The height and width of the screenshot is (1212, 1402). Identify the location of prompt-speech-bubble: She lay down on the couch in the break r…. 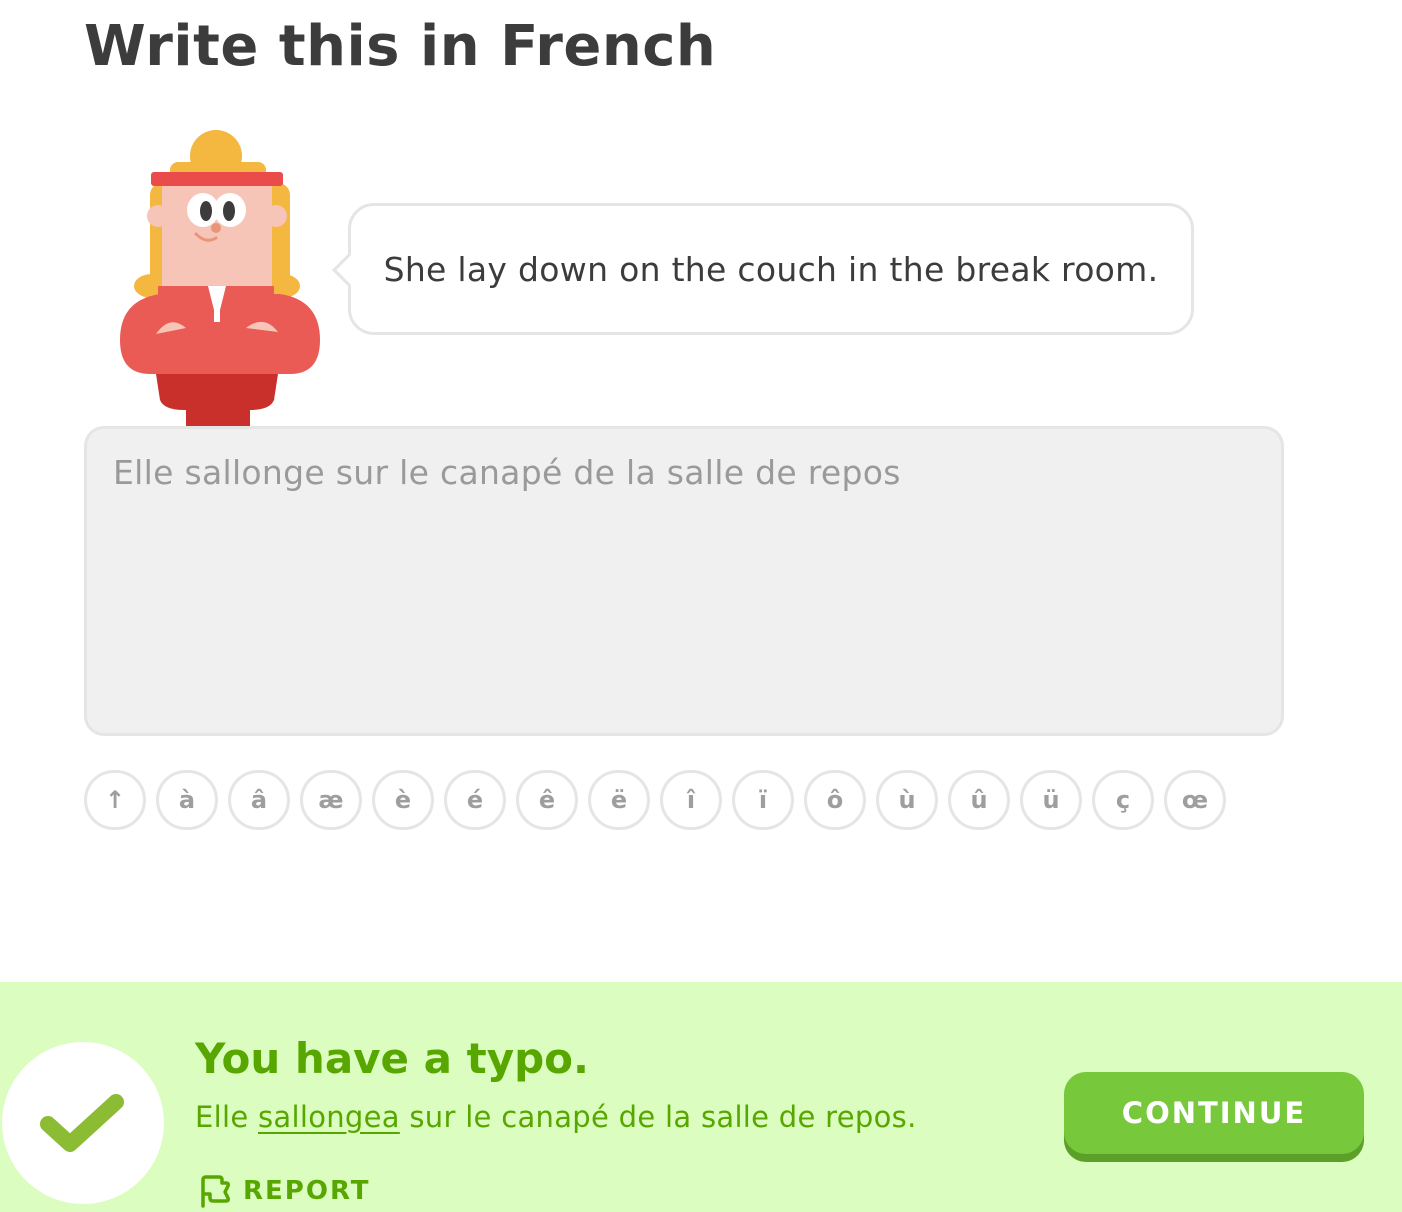
(763, 269).